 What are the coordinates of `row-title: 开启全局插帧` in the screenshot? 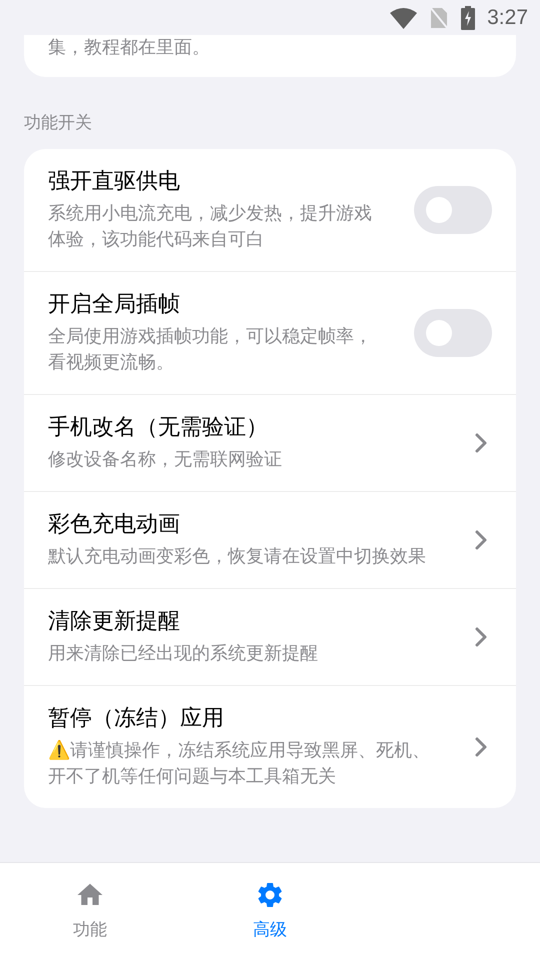 It's located at (114, 304).